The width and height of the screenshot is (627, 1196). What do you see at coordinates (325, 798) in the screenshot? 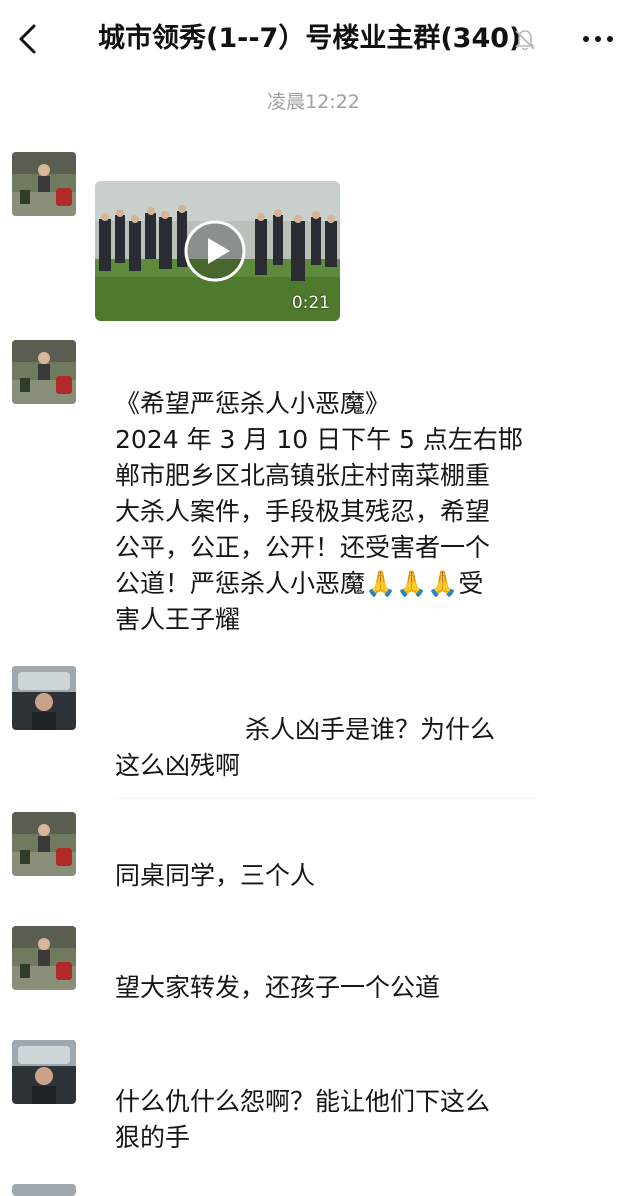
I see `divider` at bounding box center [325, 798].